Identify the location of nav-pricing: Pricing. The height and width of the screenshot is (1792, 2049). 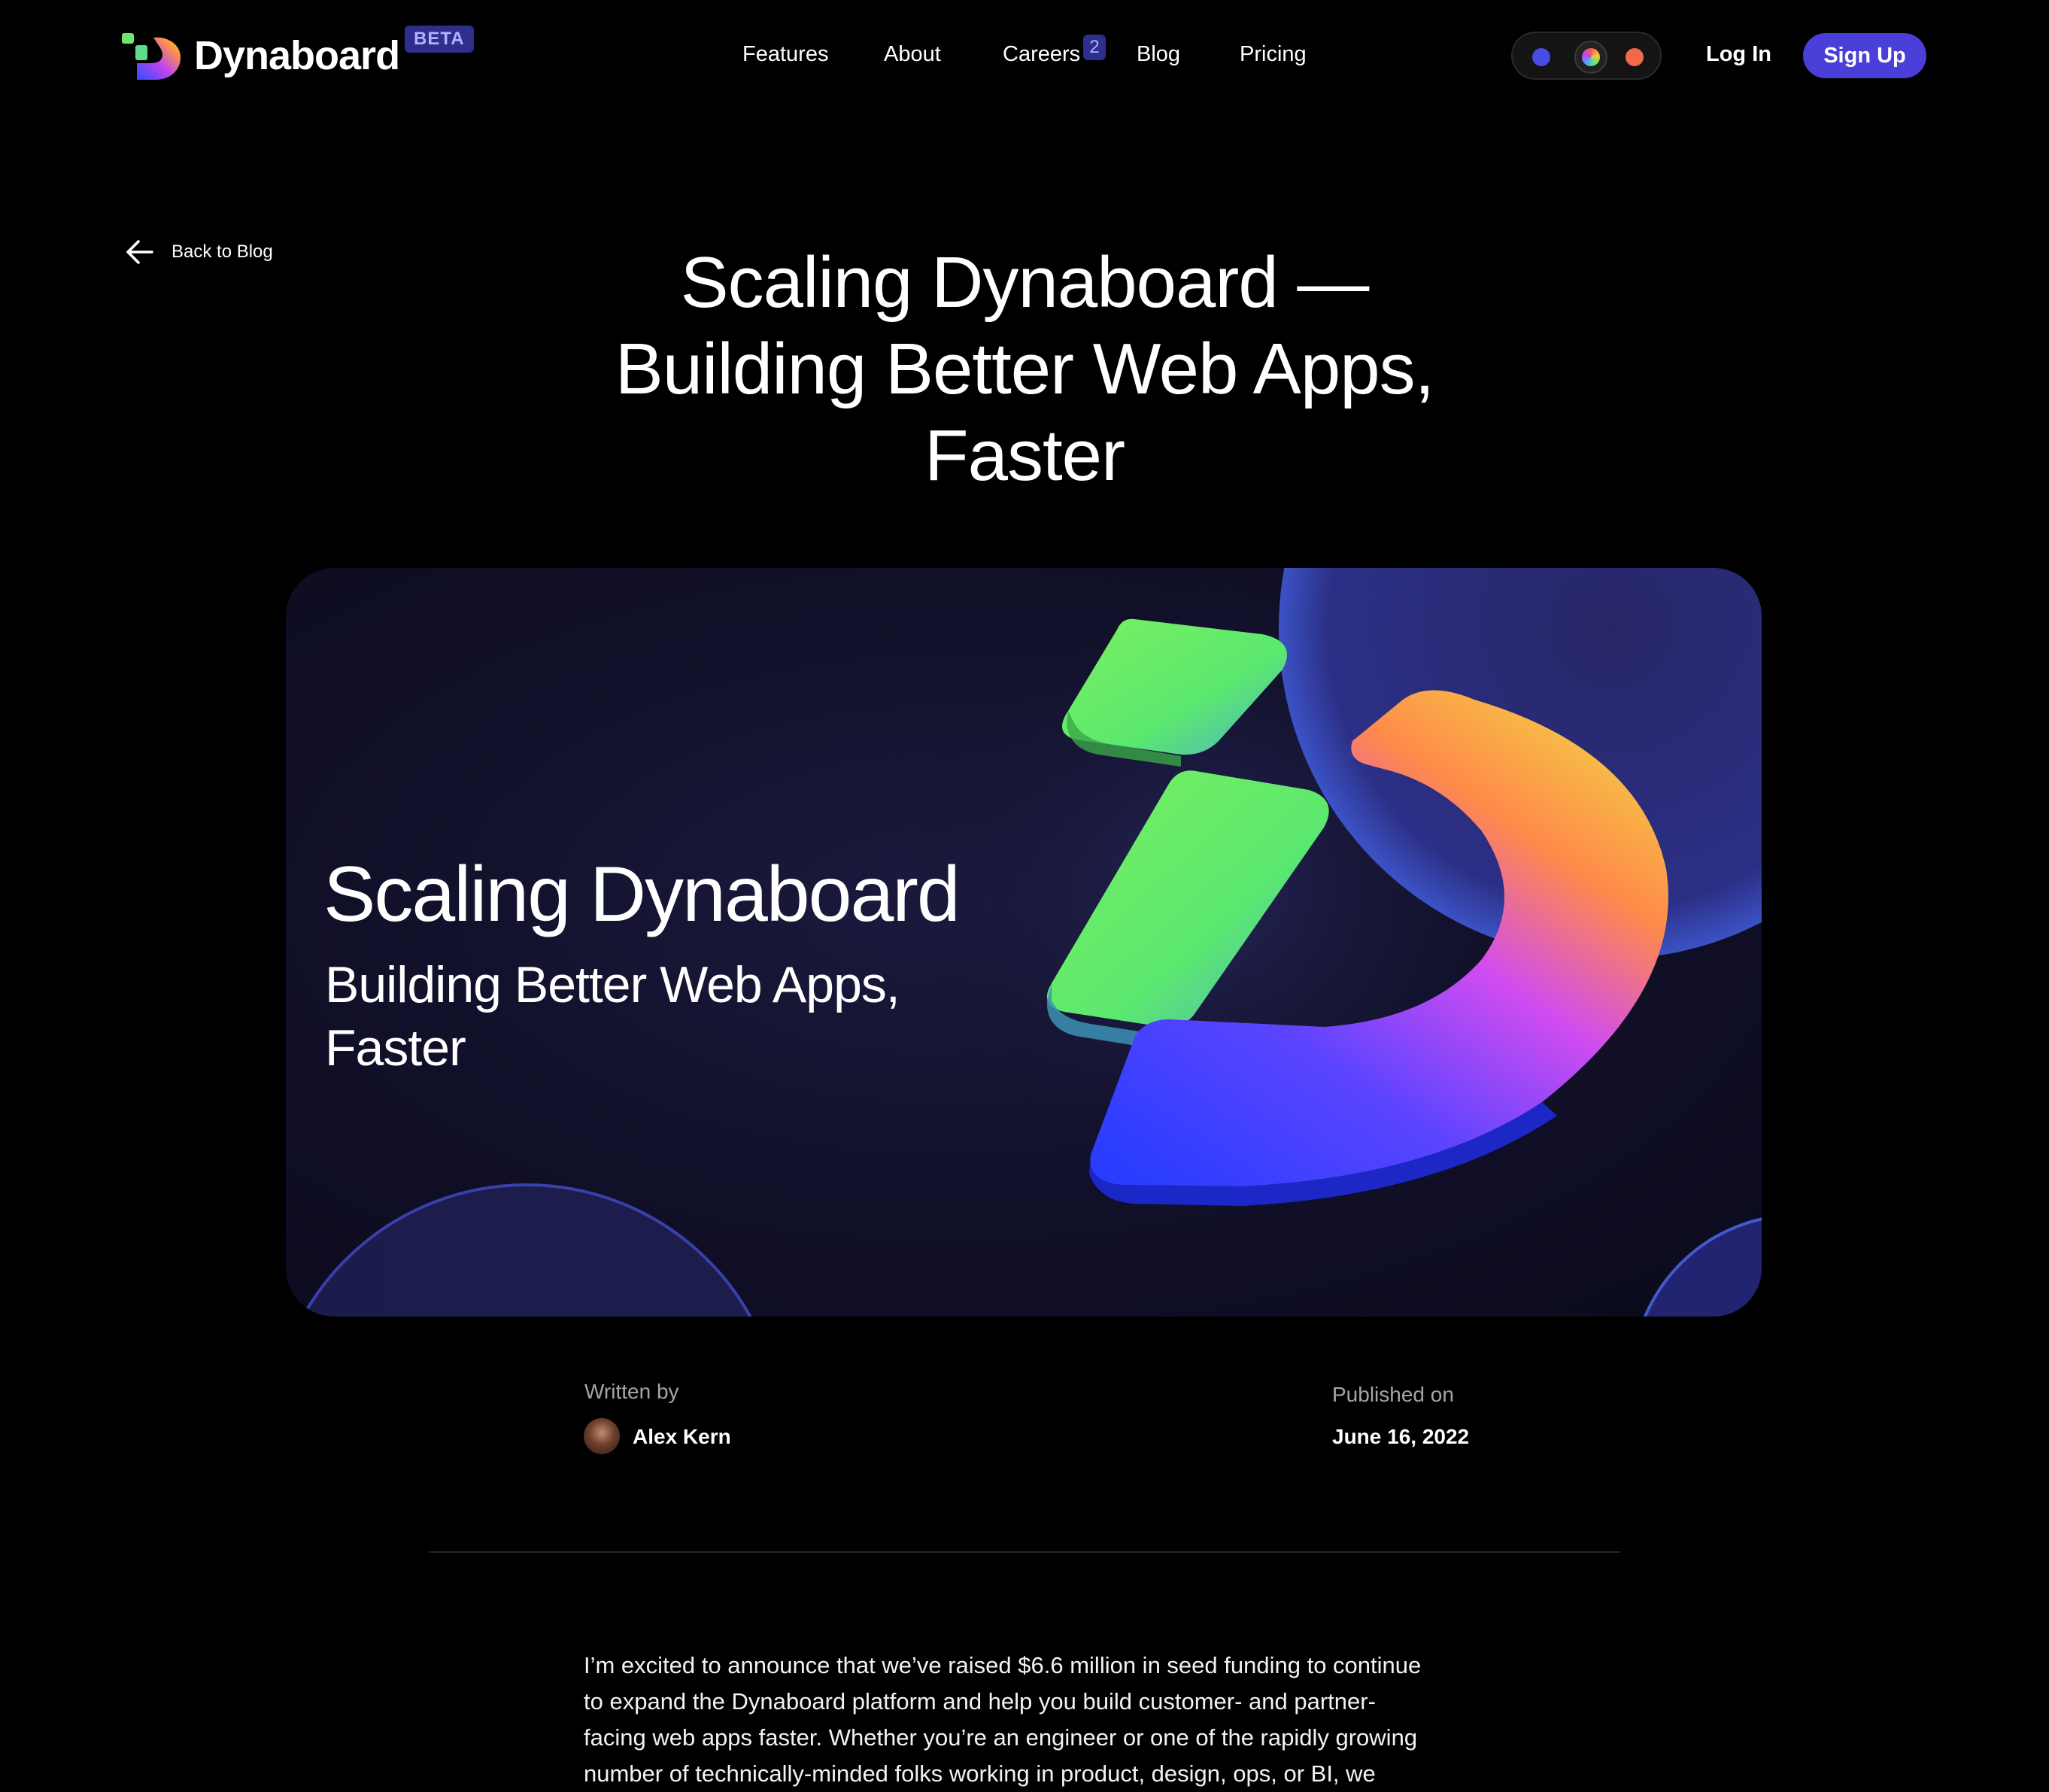
(1273, 54).